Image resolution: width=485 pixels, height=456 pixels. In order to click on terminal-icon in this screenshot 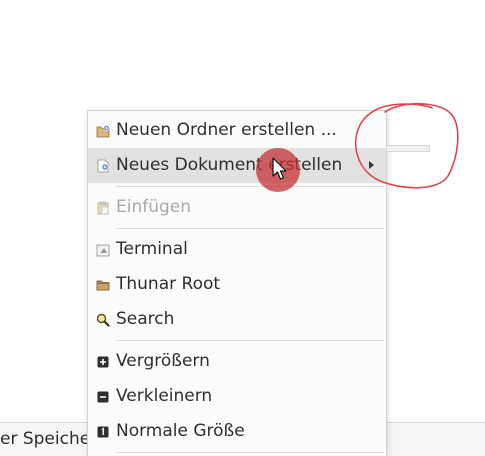, I will do `click(103, 250)`.